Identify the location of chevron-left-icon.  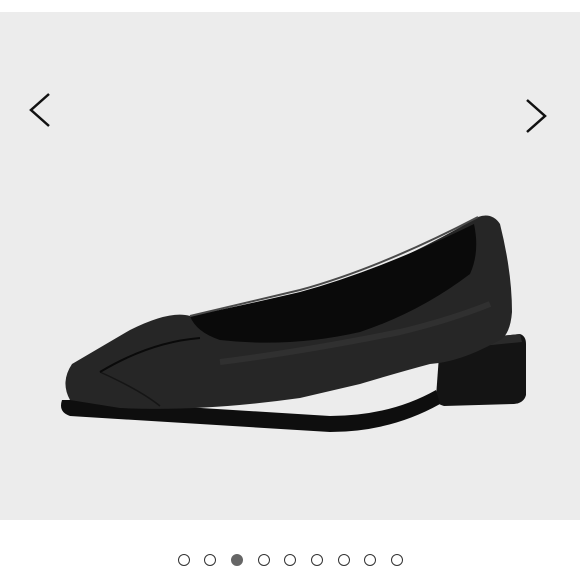
(39, 110).